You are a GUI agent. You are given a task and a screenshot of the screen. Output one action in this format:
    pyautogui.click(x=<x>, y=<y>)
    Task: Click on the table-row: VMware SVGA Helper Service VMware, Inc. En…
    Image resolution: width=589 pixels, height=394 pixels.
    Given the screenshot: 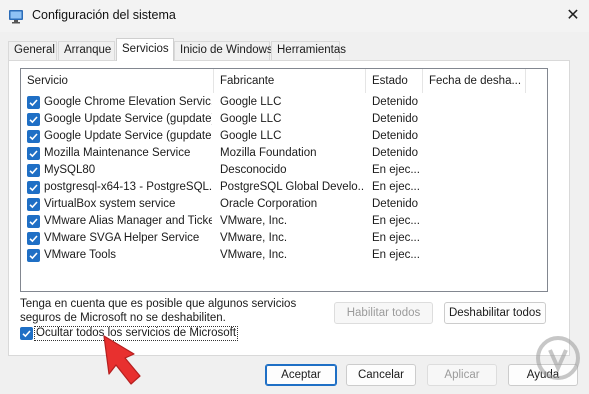 What is the action you would take?
    pyautogui.click(x=284, y=238)
    